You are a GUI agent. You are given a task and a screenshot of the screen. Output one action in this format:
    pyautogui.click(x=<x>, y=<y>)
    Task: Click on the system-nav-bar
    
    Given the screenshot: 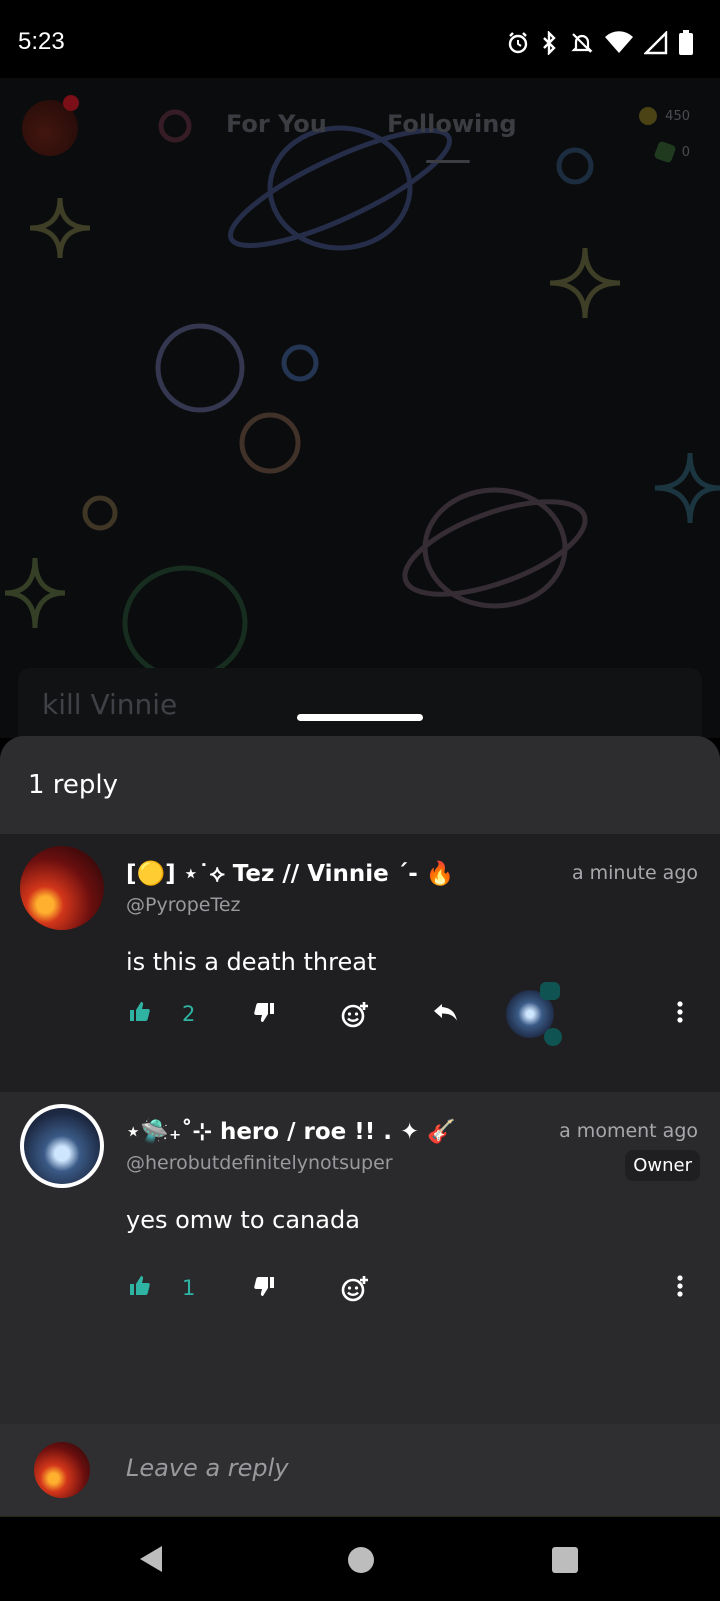 What is the action you would take?
    pyautogui.click(x=360, y=1558)
    